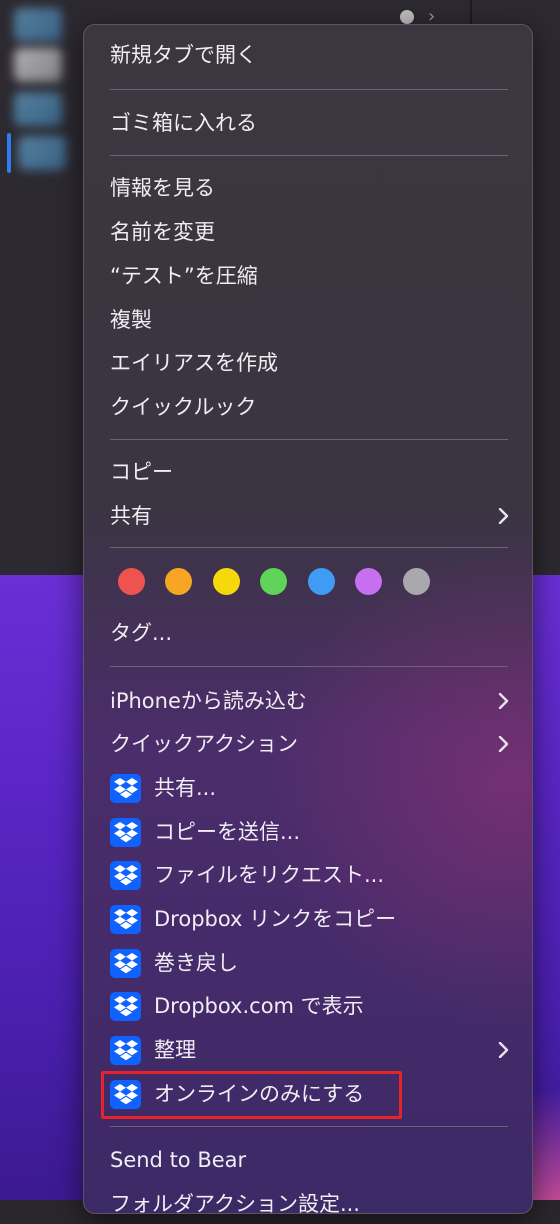 This screenshot has height=1224, width=560. What do you see at coordinates (310, 744) in the screenshot?
I see `menu-item-quick-actions: クイックアクション` at bounding box center [310, 744].